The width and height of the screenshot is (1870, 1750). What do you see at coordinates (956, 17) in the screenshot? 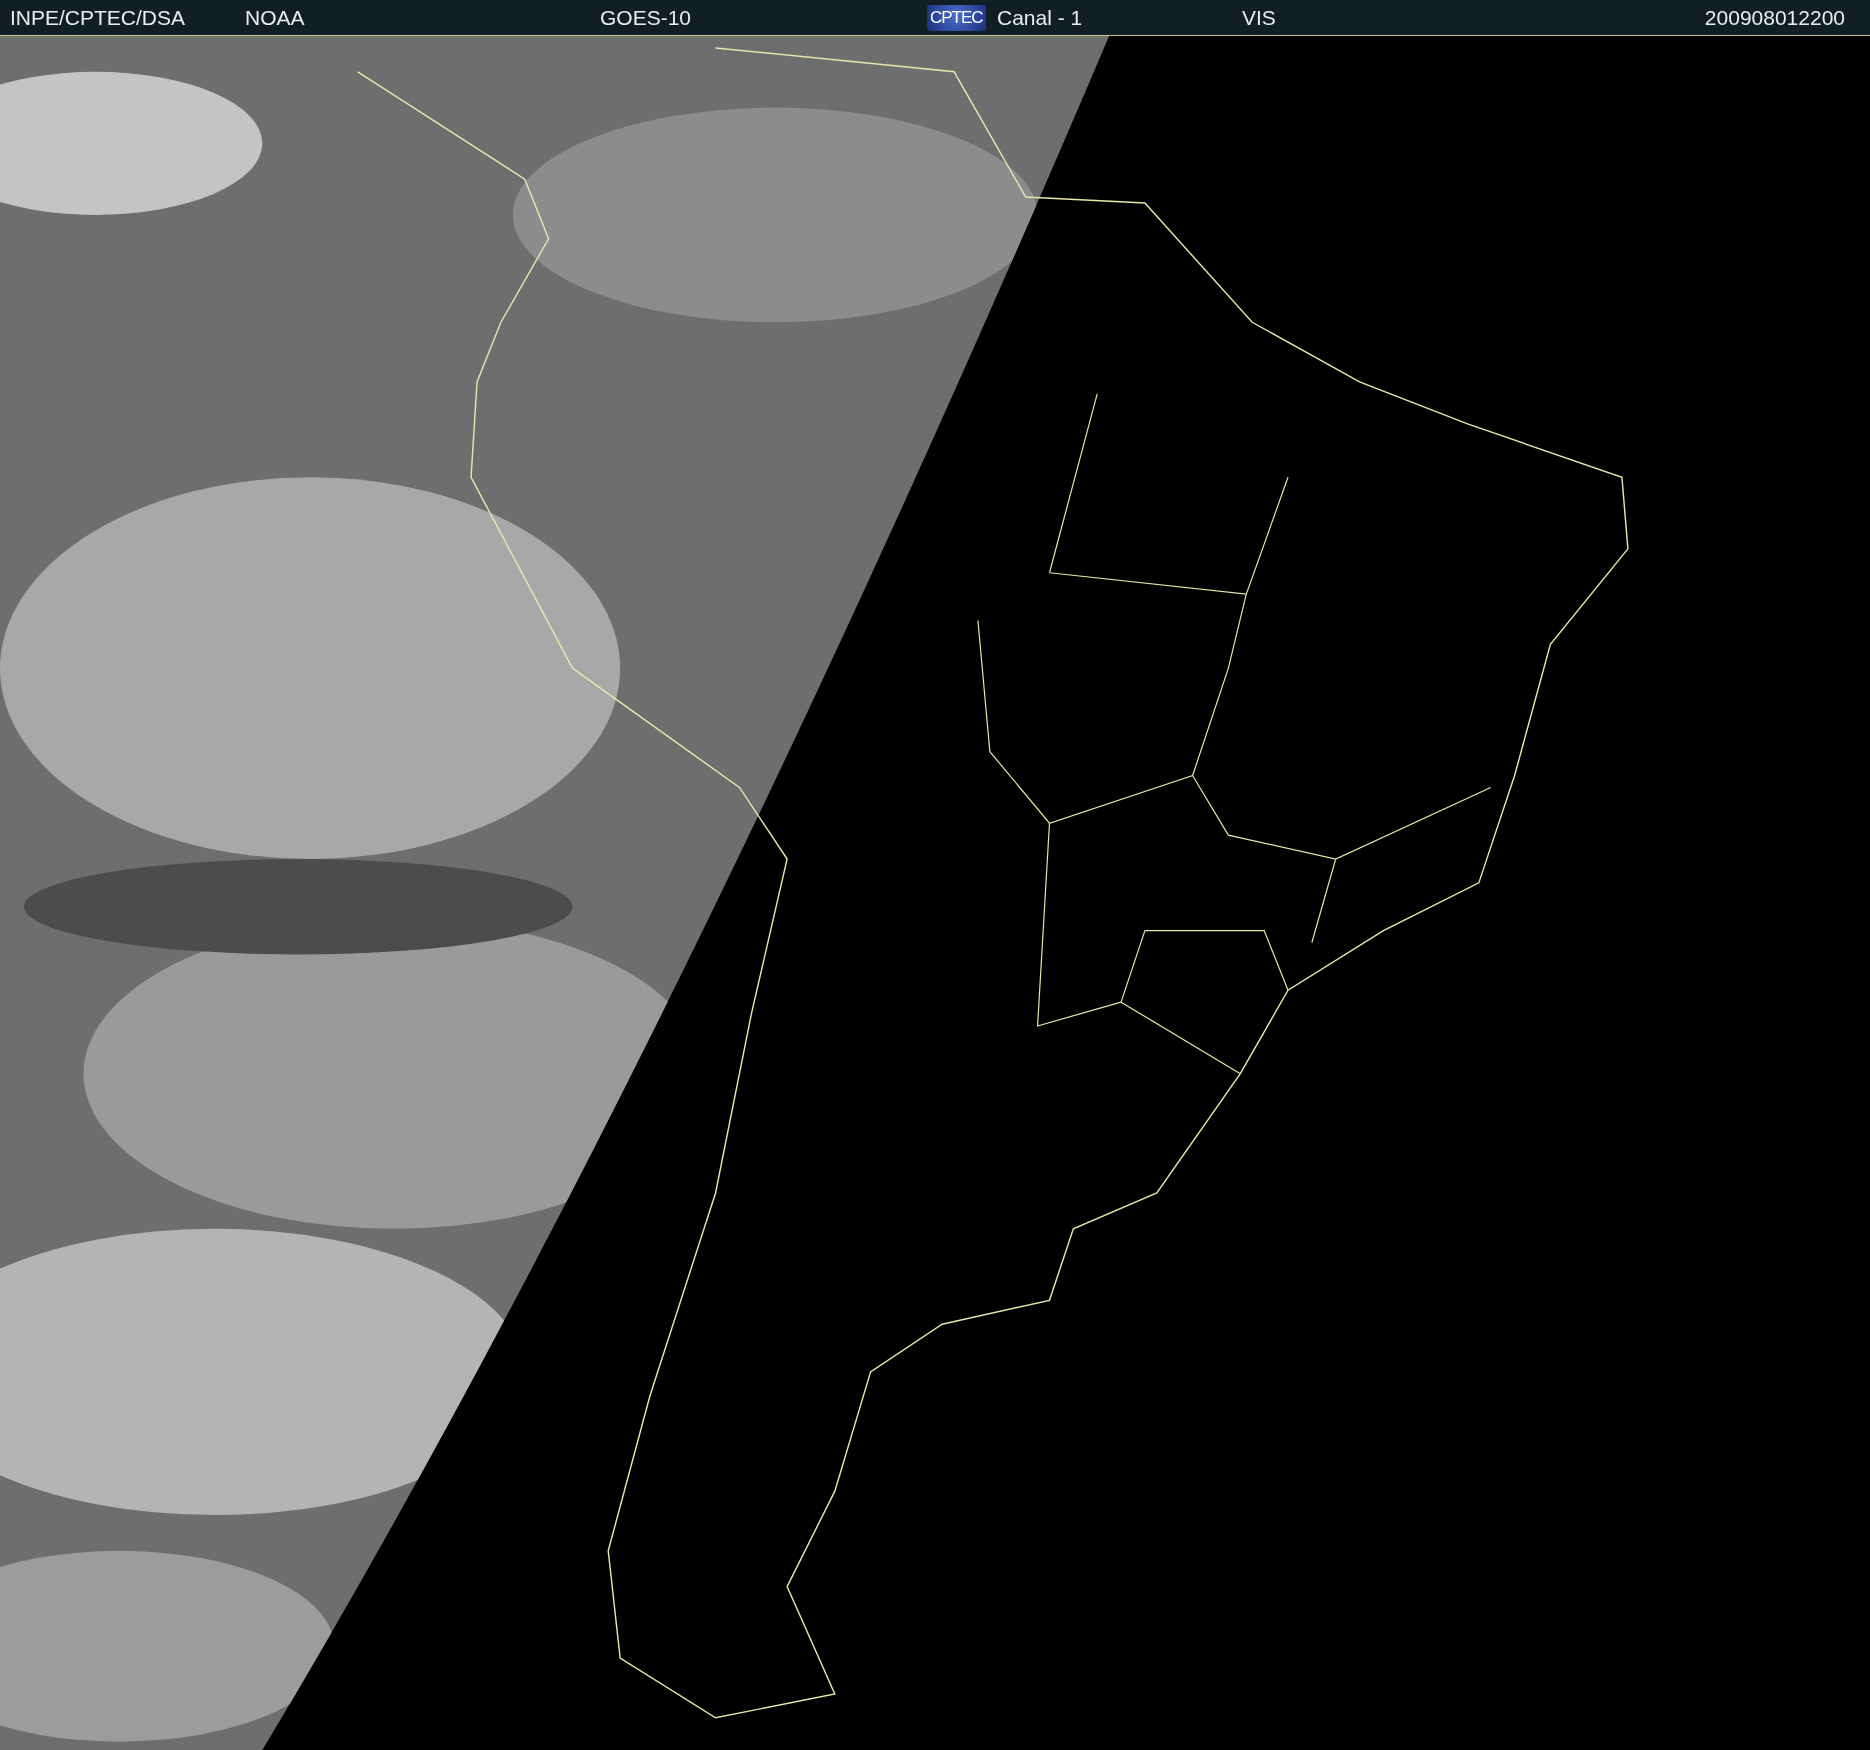
I see `logo: CPTEC` at bounding box center [956, 17].